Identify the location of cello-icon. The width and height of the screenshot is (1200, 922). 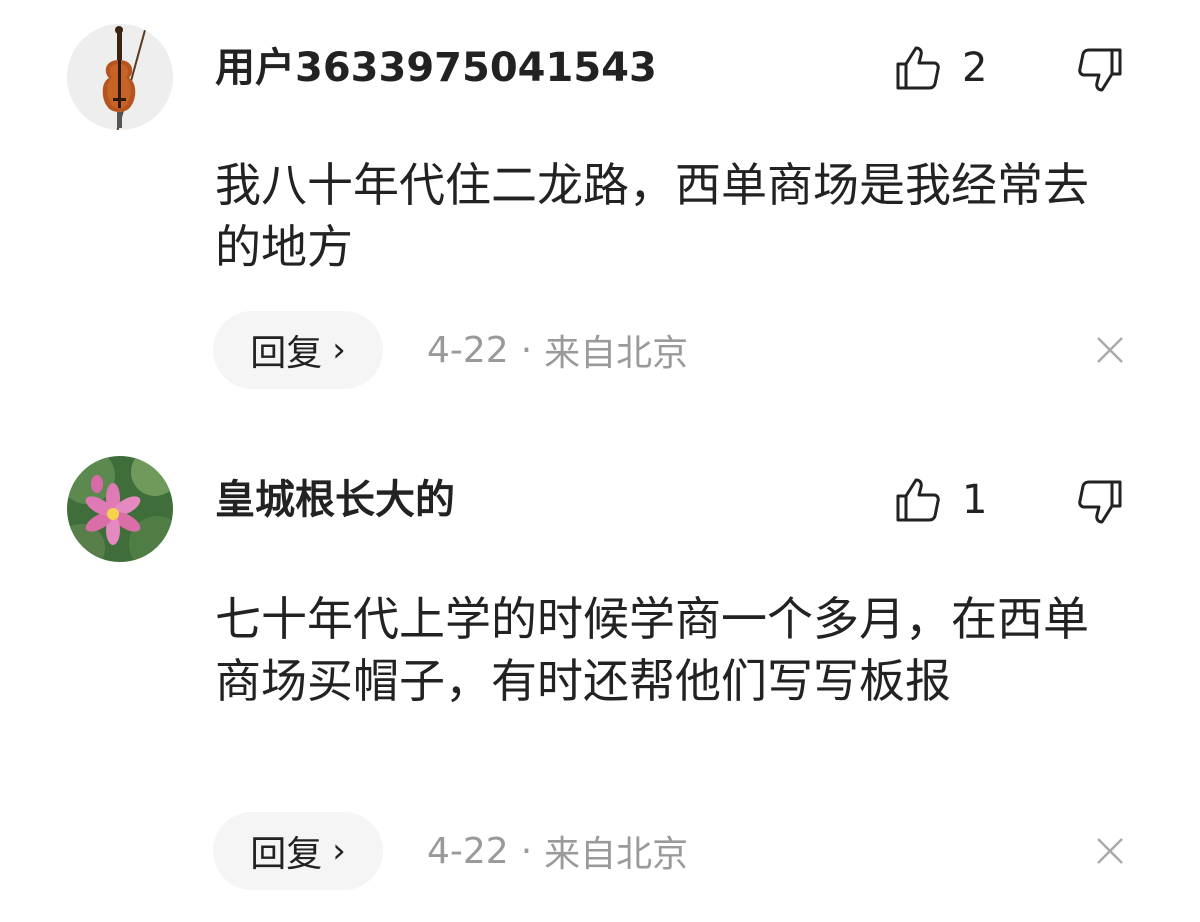
(120, 77).